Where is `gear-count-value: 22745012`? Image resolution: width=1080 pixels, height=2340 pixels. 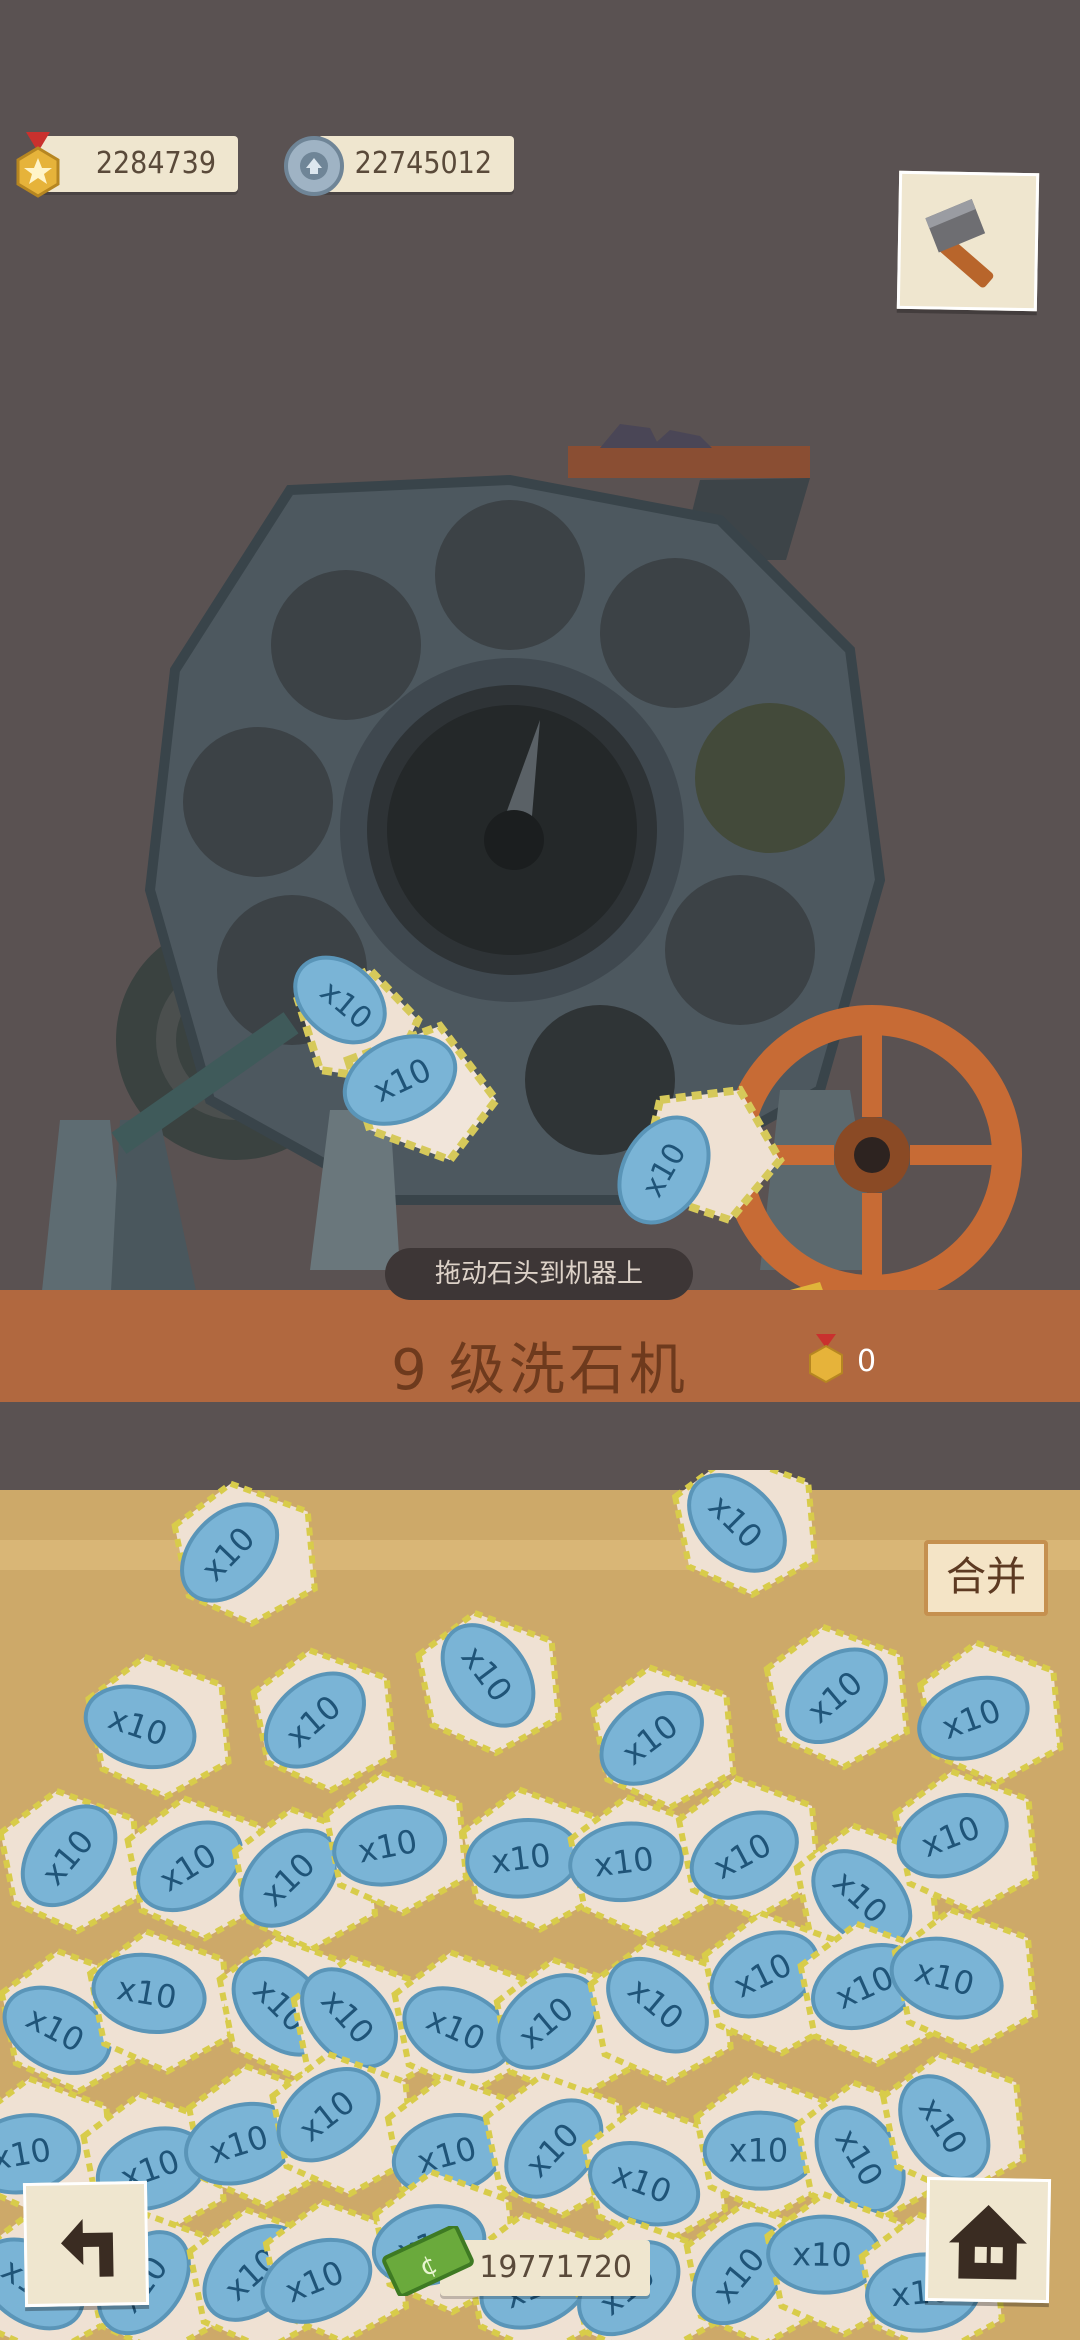
gear-count-value: 22745012 is located at coordinates (423, 163).